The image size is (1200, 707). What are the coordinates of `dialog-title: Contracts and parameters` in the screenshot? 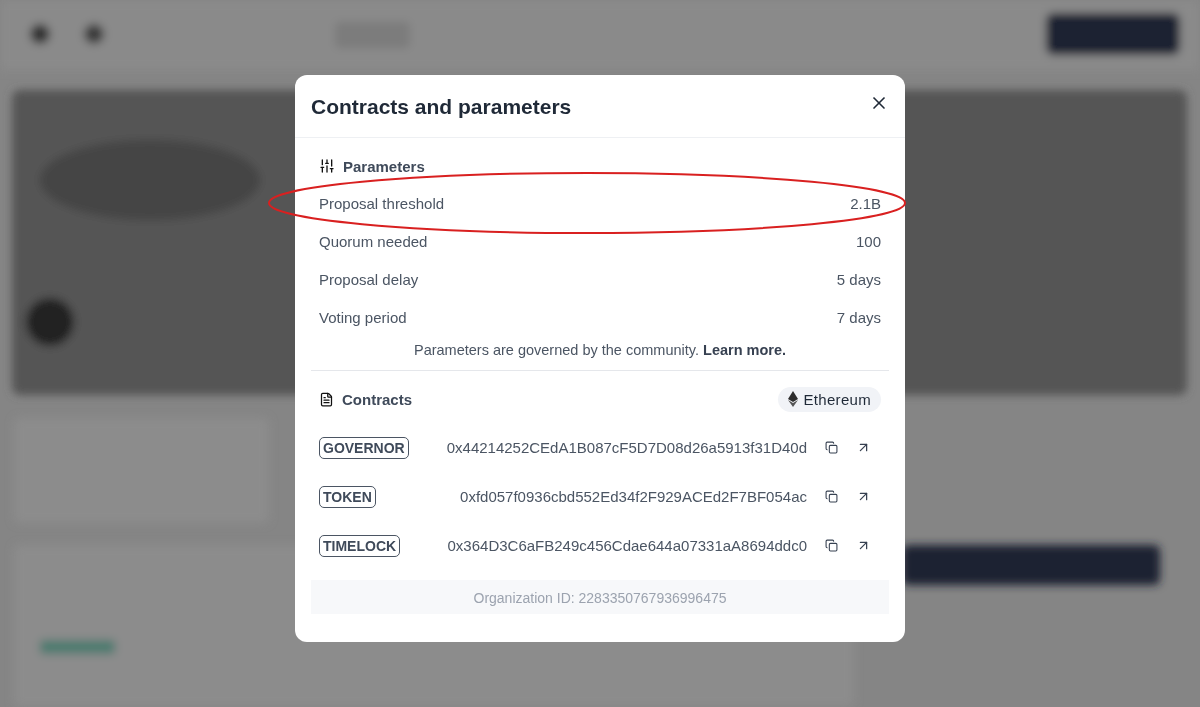 It's located at (441, 107).